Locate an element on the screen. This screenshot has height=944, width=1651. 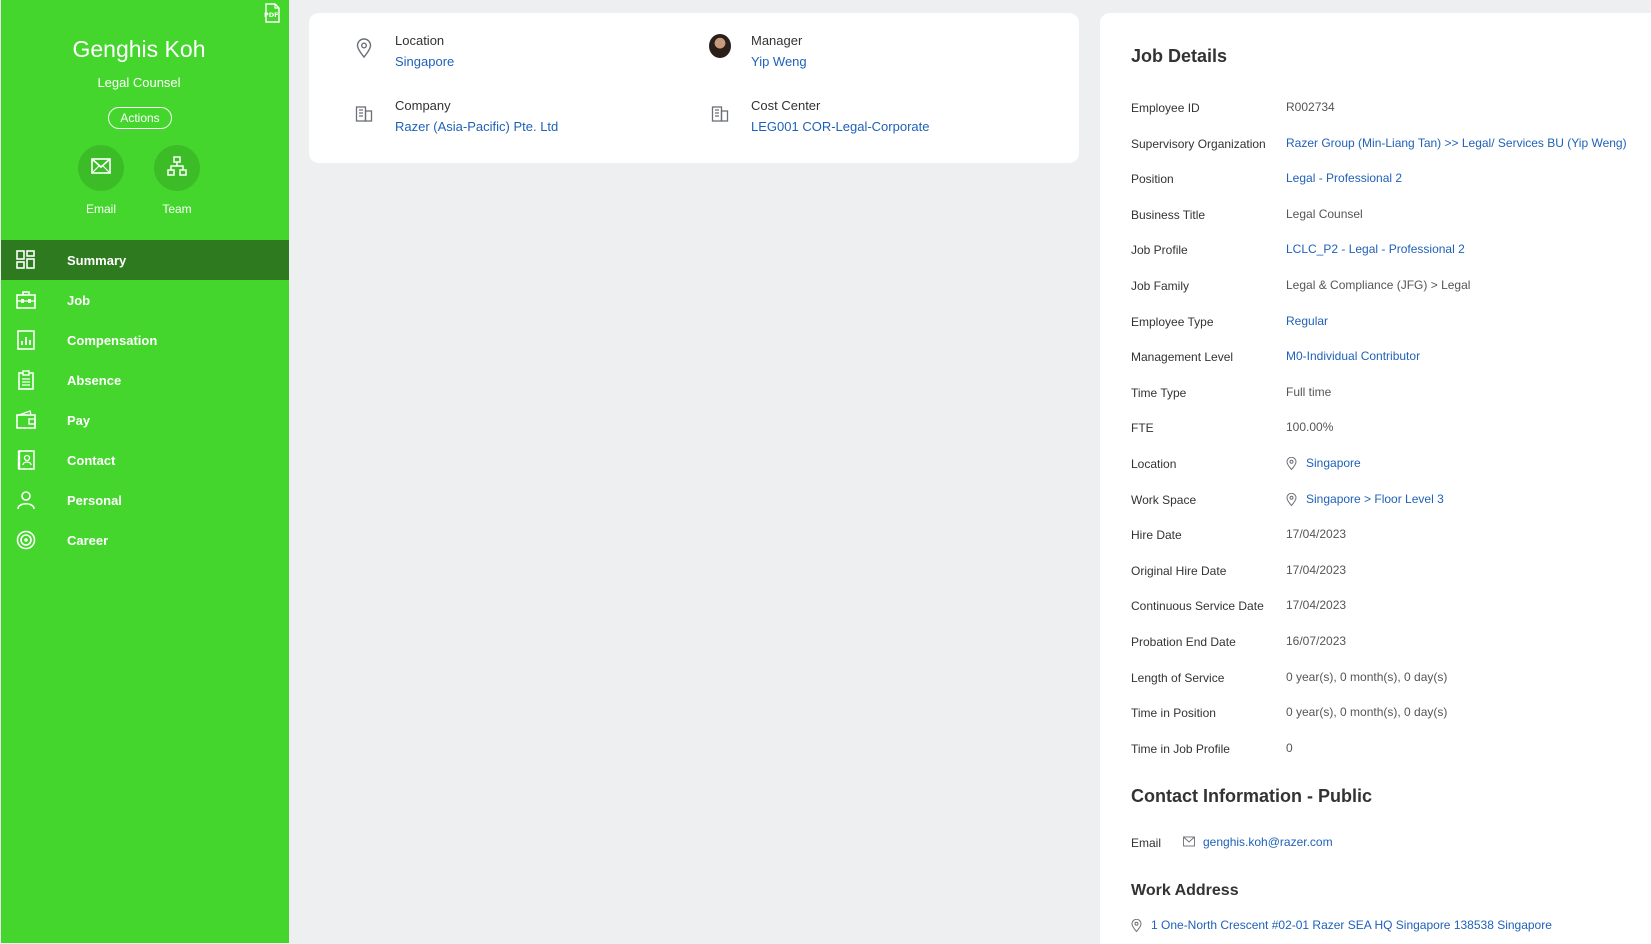
detail-row: Probation End Date 16/07/2023 is located at coordinates (1391, 643).